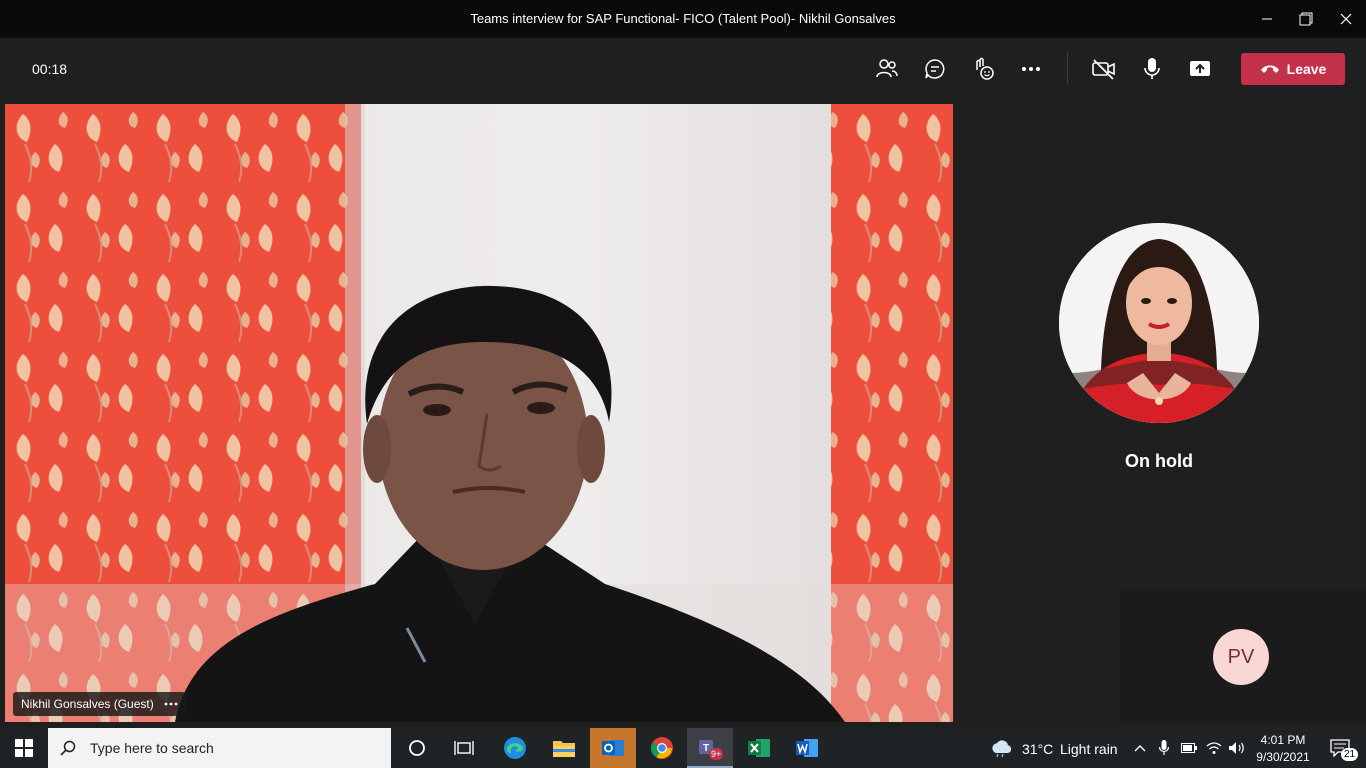 The width and height of the screenshot is (1366, 768). I want to click on chevron-up-icon, so click(1140, 748).